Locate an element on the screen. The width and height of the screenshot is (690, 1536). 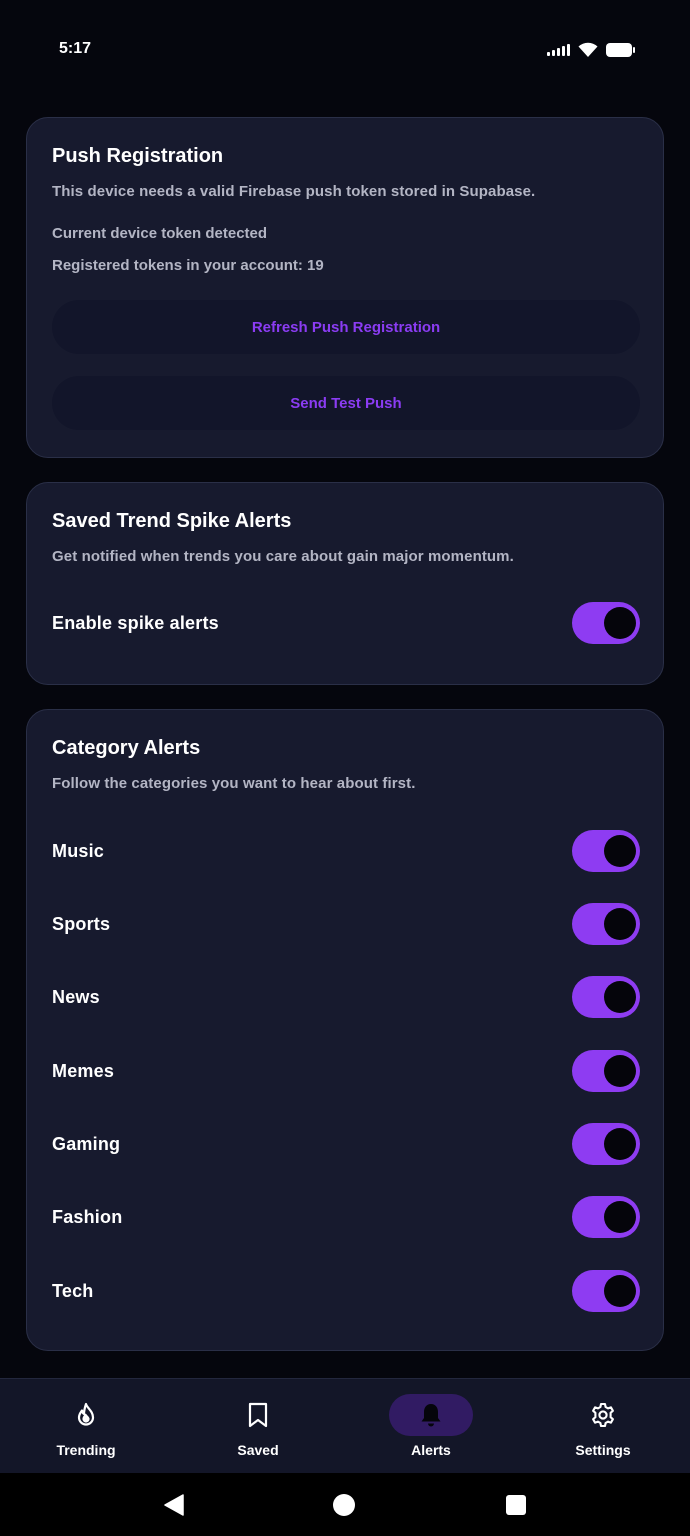
category-toggle-fashion is located at coordinates (606, 1217).